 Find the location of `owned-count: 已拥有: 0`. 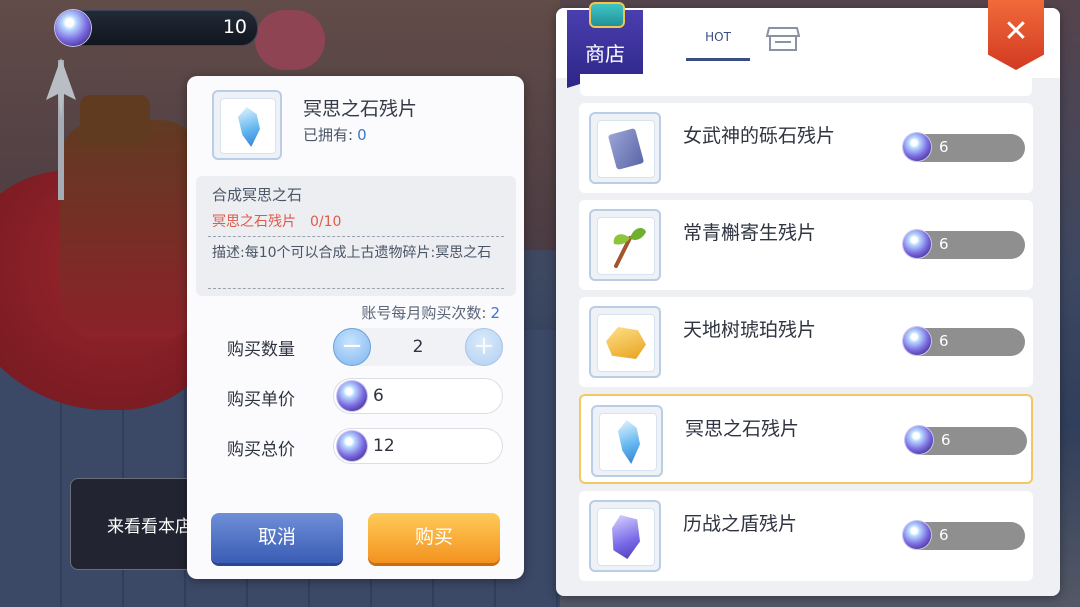

owned-count: 已拥有: 0 is located at coordinates (335, 134).